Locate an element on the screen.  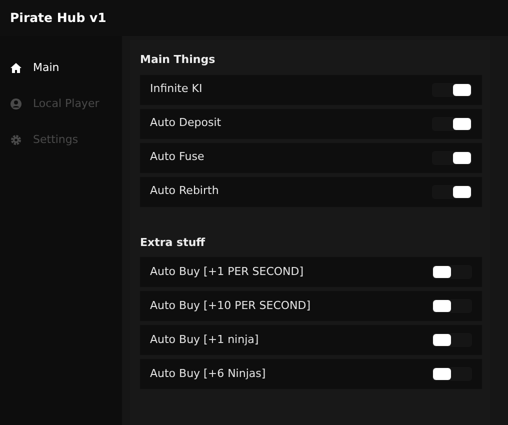
toggle-label: Auto Rebirth is located at coordinates (184, 191).